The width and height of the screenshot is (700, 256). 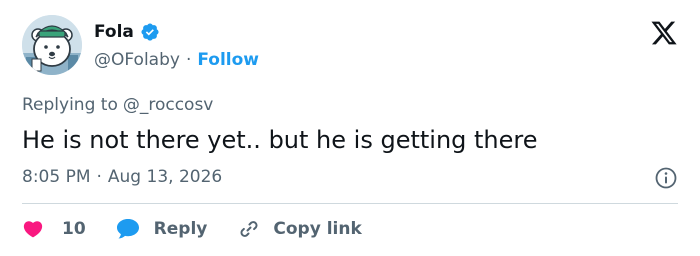 What do you see at coordinates (664, 33) in the screenshot?
I see `x-logo-icon` at bounding box center [664, 33].